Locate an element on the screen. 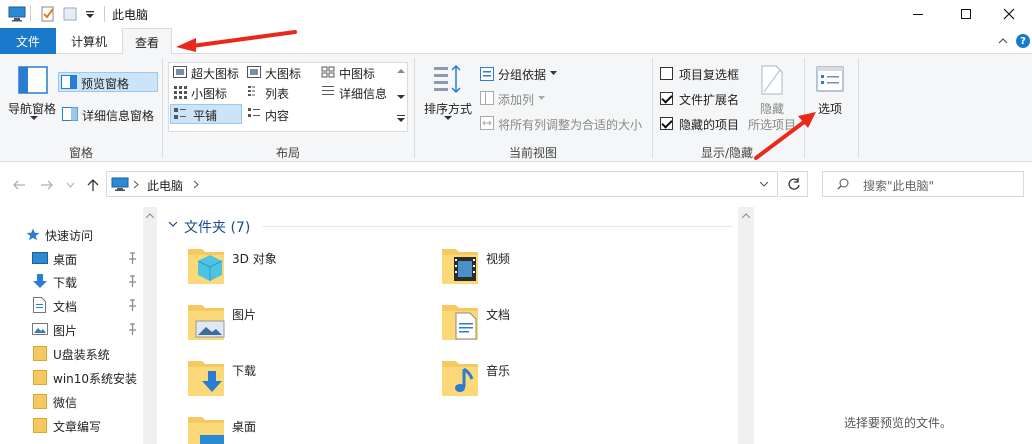 Image resolution: width=1032 pixels, height=444 pixels. nav-label: 微信 is located at coordinates (65, 403).